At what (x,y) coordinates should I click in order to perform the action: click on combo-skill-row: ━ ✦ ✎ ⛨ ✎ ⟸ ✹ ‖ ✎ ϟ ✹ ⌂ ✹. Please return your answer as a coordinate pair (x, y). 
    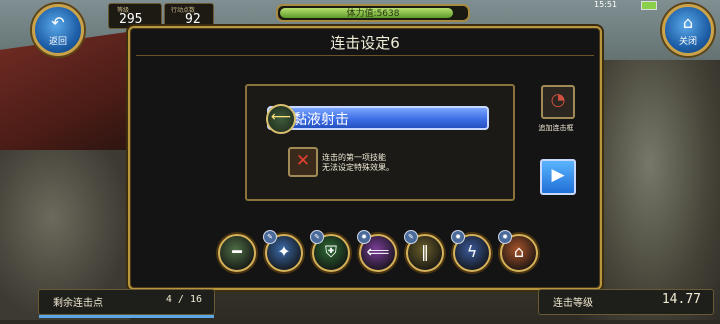
    Looking at the image, I should click on (378, 254).